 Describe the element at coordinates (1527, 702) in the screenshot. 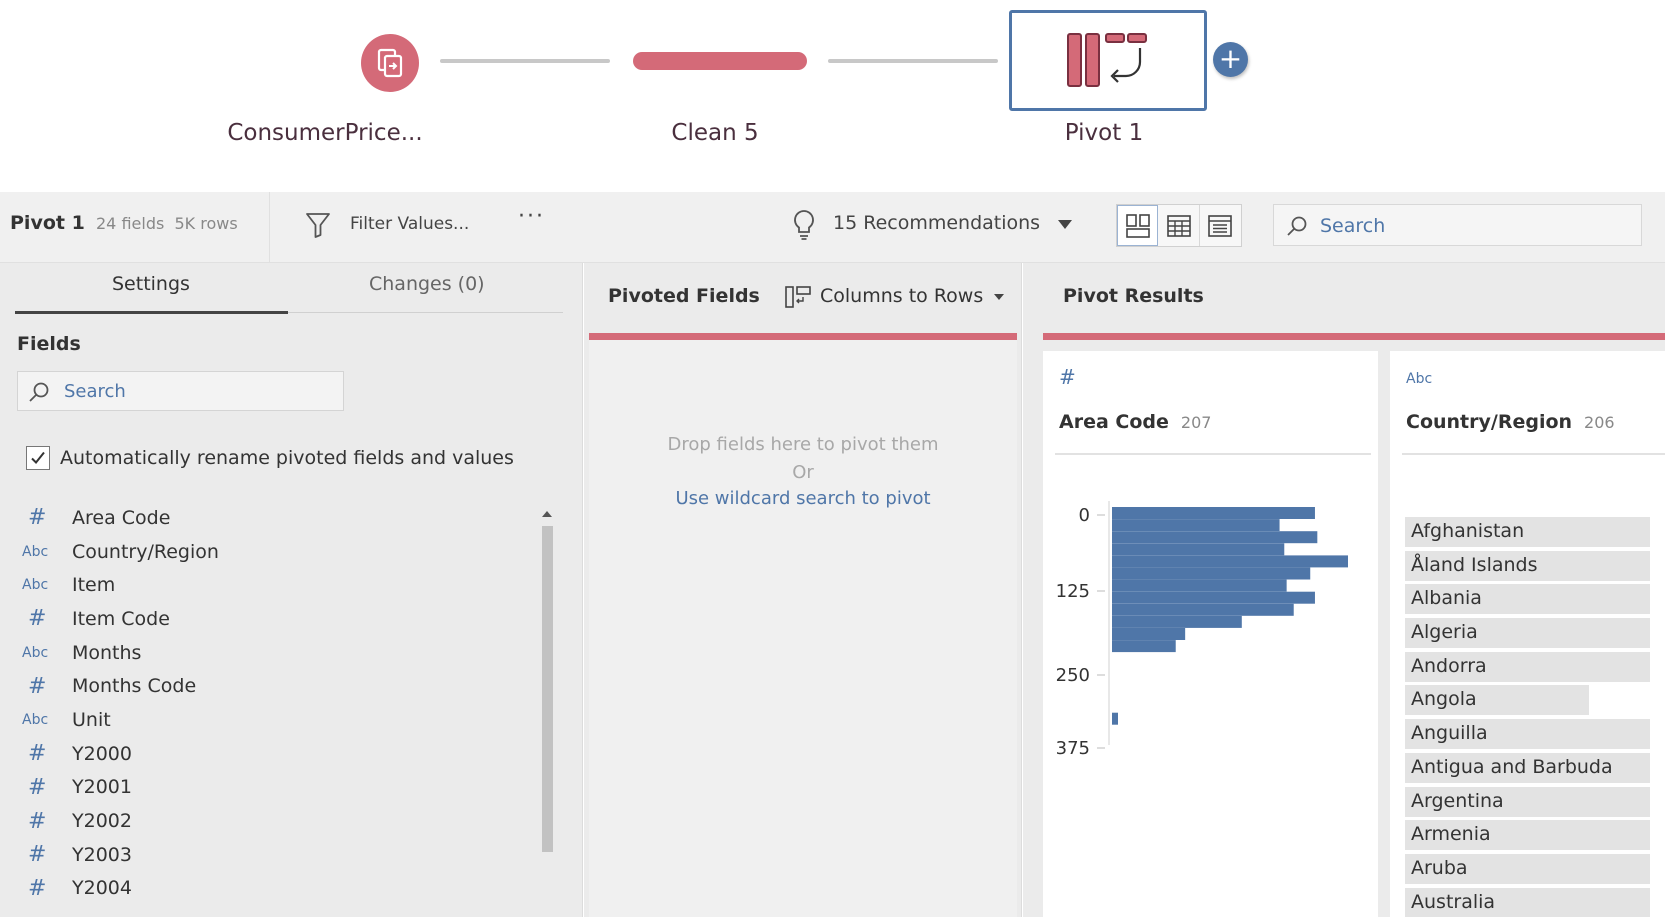

I see `country-value-row: Angola` at that location.